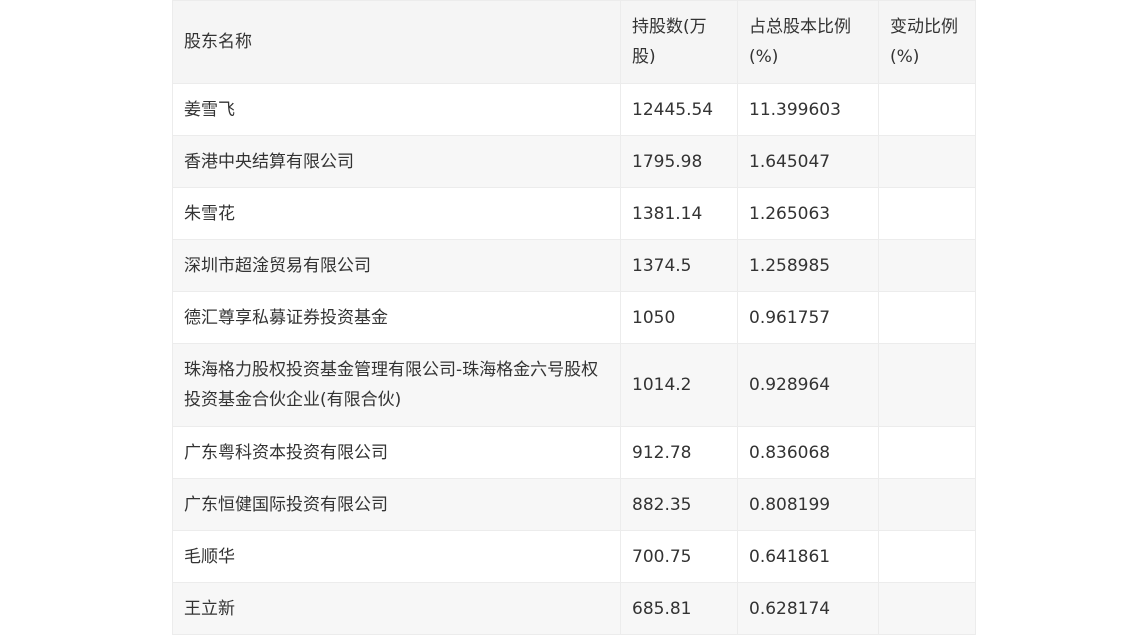  I want to click on shareholder-name-cell: 王立新, so click(396, 608).